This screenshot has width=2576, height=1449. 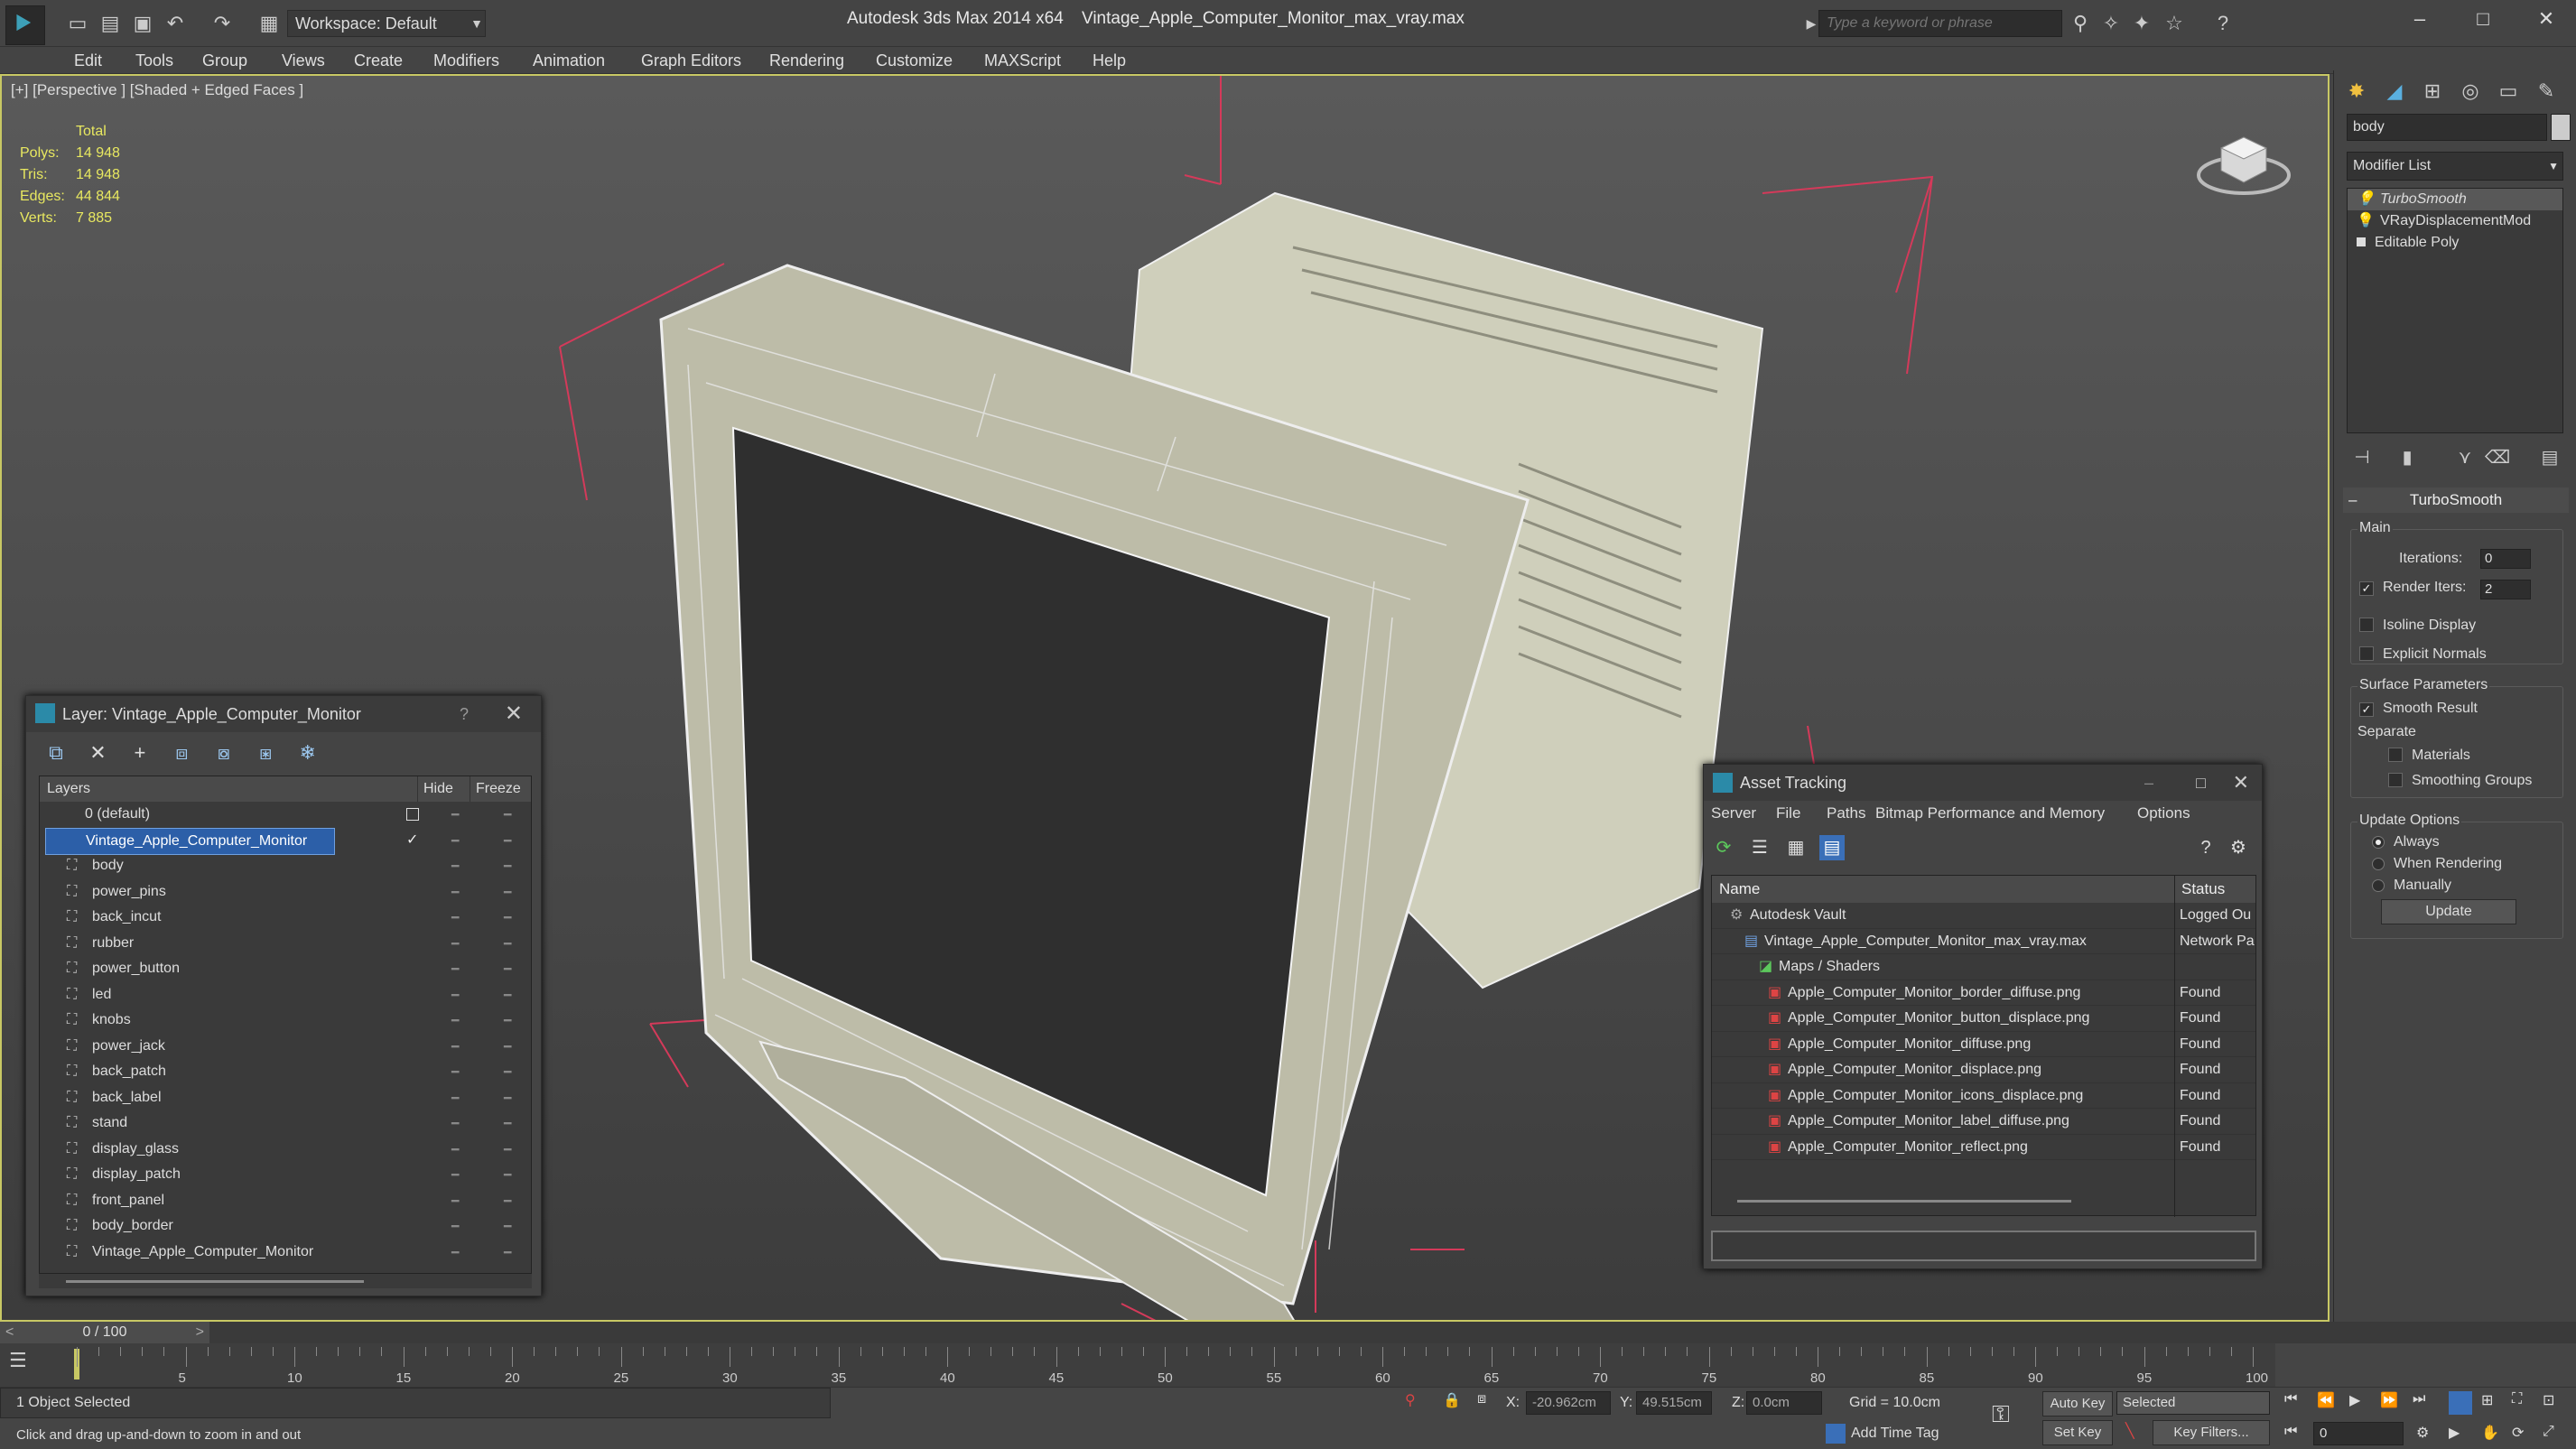 What do you see at coordinates (2432, 91) in the screenshot?
I see `hierarchy-tab-icon: ⊞` at bounding box center [2432, 91].